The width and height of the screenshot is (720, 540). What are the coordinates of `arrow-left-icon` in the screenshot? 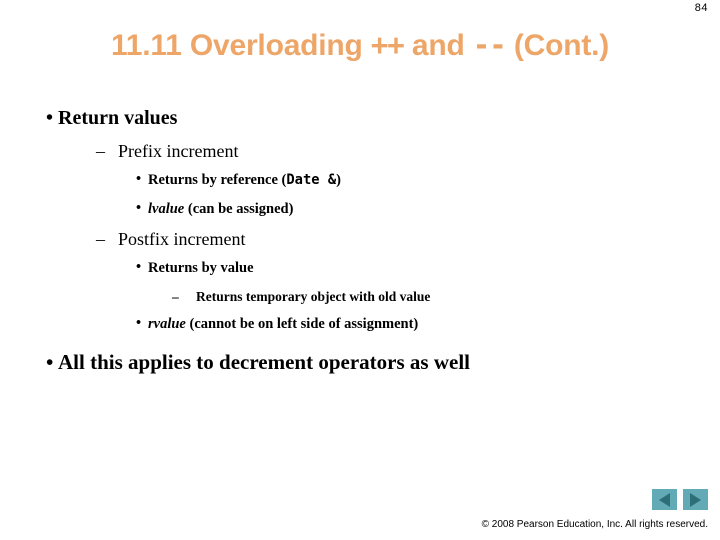 It's located at (664, 499).